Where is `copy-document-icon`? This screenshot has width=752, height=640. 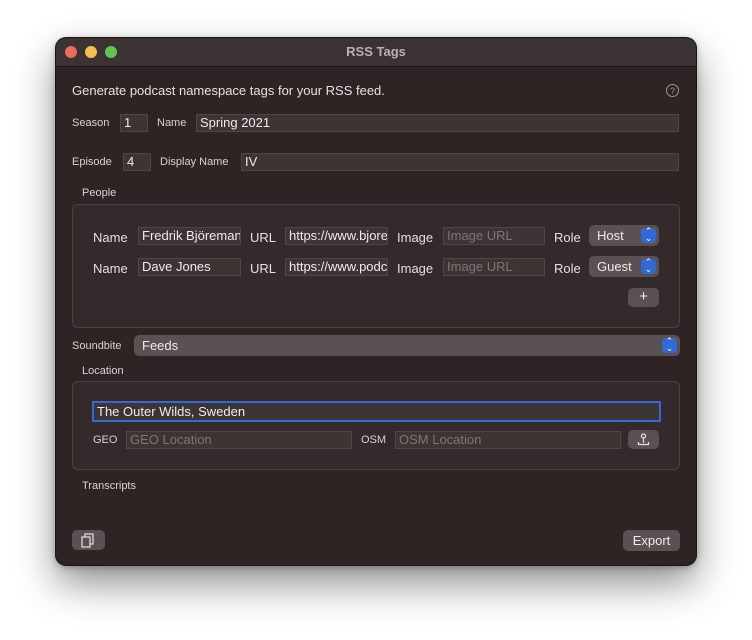
copy-document-icon is located at coordinates (87, 540).